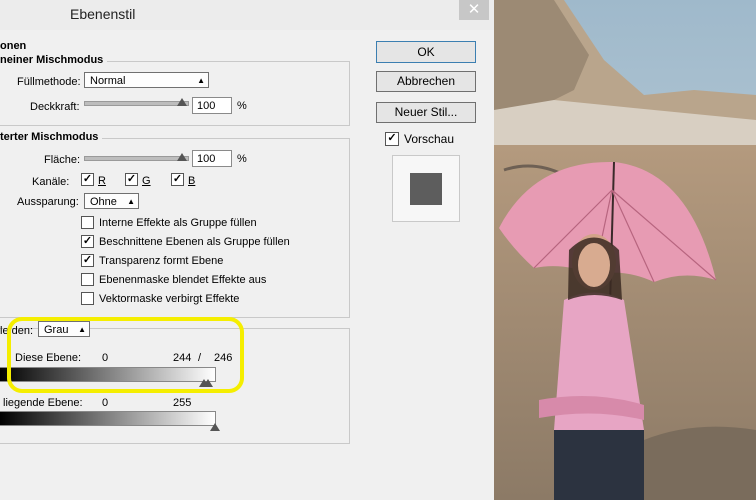  I want to click on channel-g-checkbox: ✓, so click(131, 179).